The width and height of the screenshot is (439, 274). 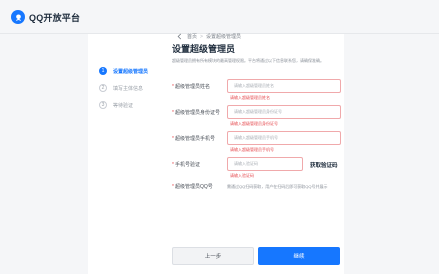 What do you see at coordinates (196, 112) in the screenshot?
I see `id-number-label: *超级管理员身份证号` at bounding box center [196, 112].